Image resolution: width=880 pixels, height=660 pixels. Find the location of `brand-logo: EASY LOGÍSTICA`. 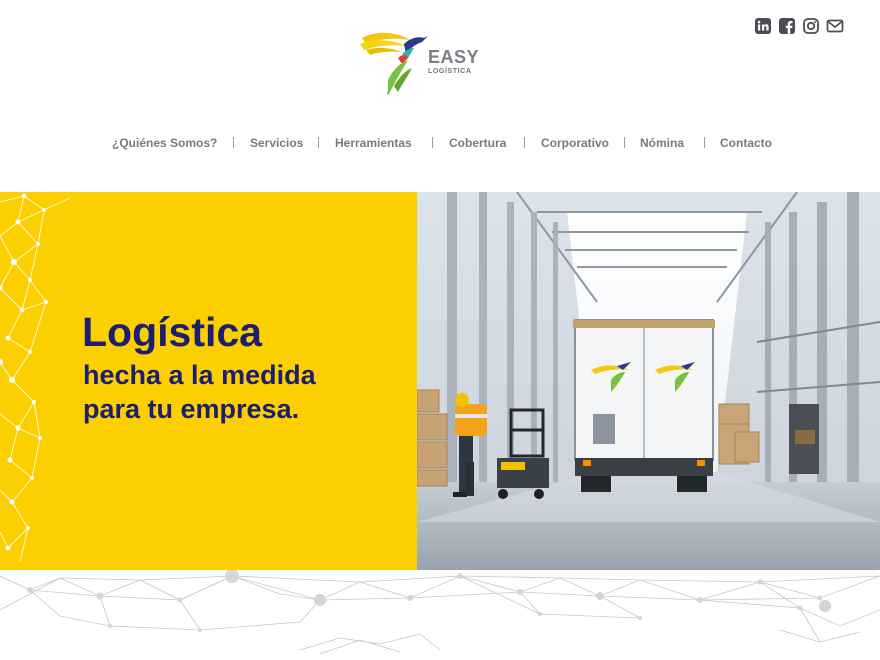

brand-logo: EASY LOGÍSTICA is located at coordinates (423, 62).